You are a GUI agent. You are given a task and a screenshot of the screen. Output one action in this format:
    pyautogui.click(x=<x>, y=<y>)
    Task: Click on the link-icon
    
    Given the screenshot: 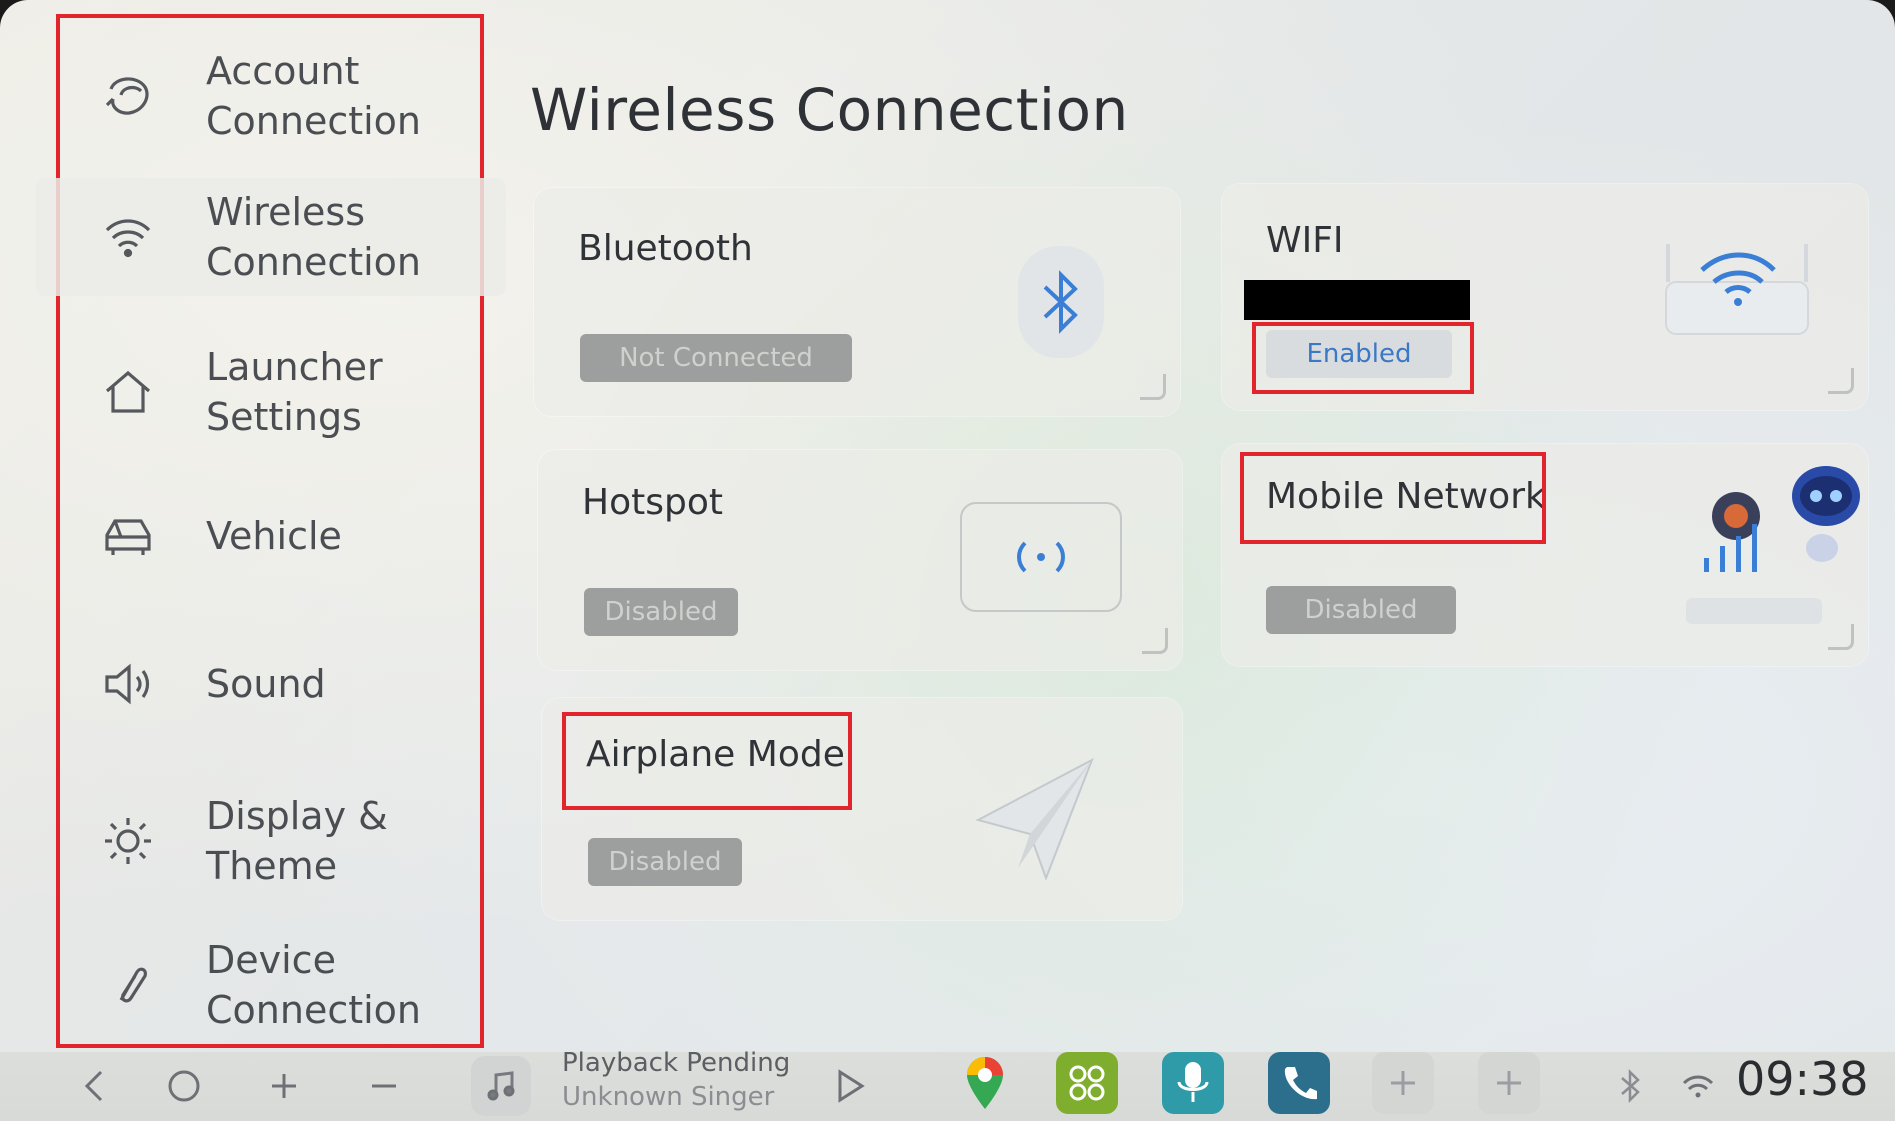 What is the action you would take?
    pyautogui.click(x=128, y=985)
    